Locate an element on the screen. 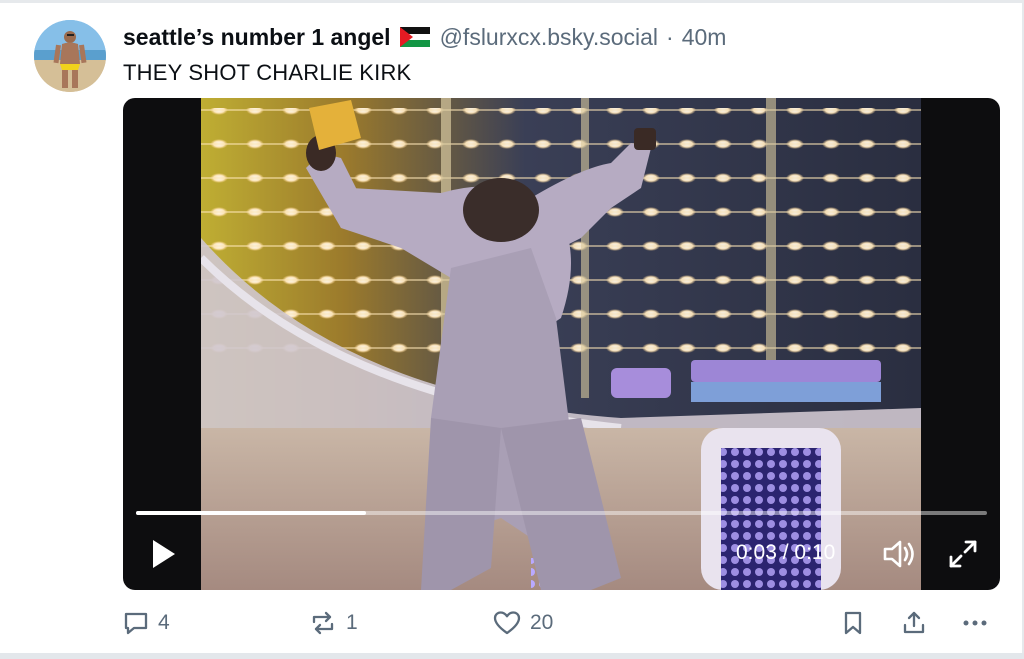  post-actions: 4 1 20 is located at coordinates (512, 623).